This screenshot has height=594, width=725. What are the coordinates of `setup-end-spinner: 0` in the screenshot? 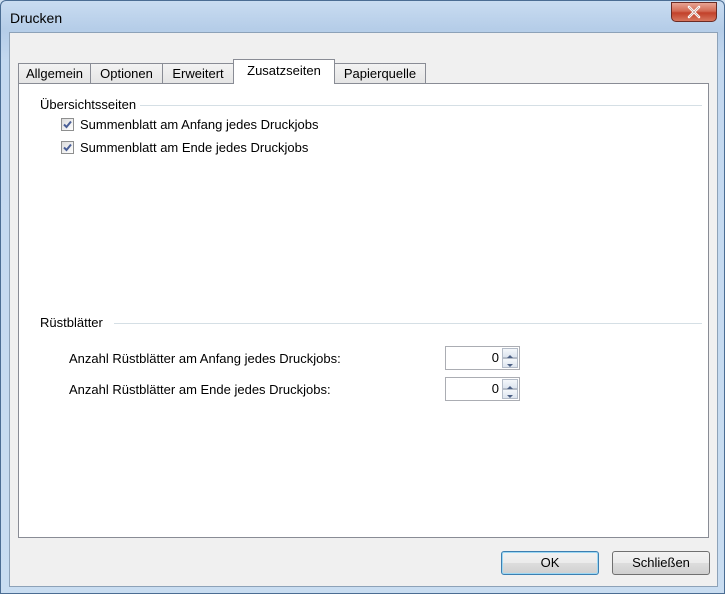 It's located at (482, 389).